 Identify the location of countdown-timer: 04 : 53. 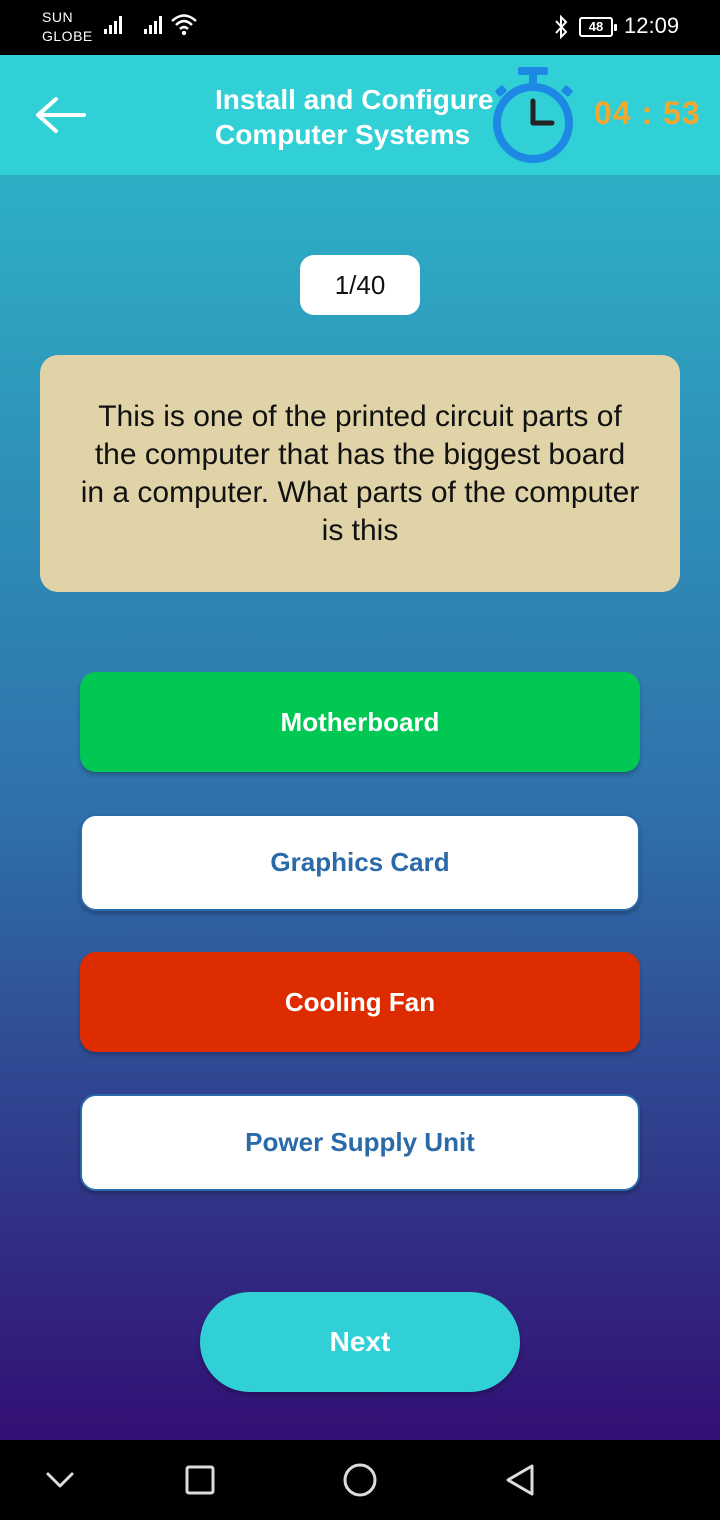
(647, 113).